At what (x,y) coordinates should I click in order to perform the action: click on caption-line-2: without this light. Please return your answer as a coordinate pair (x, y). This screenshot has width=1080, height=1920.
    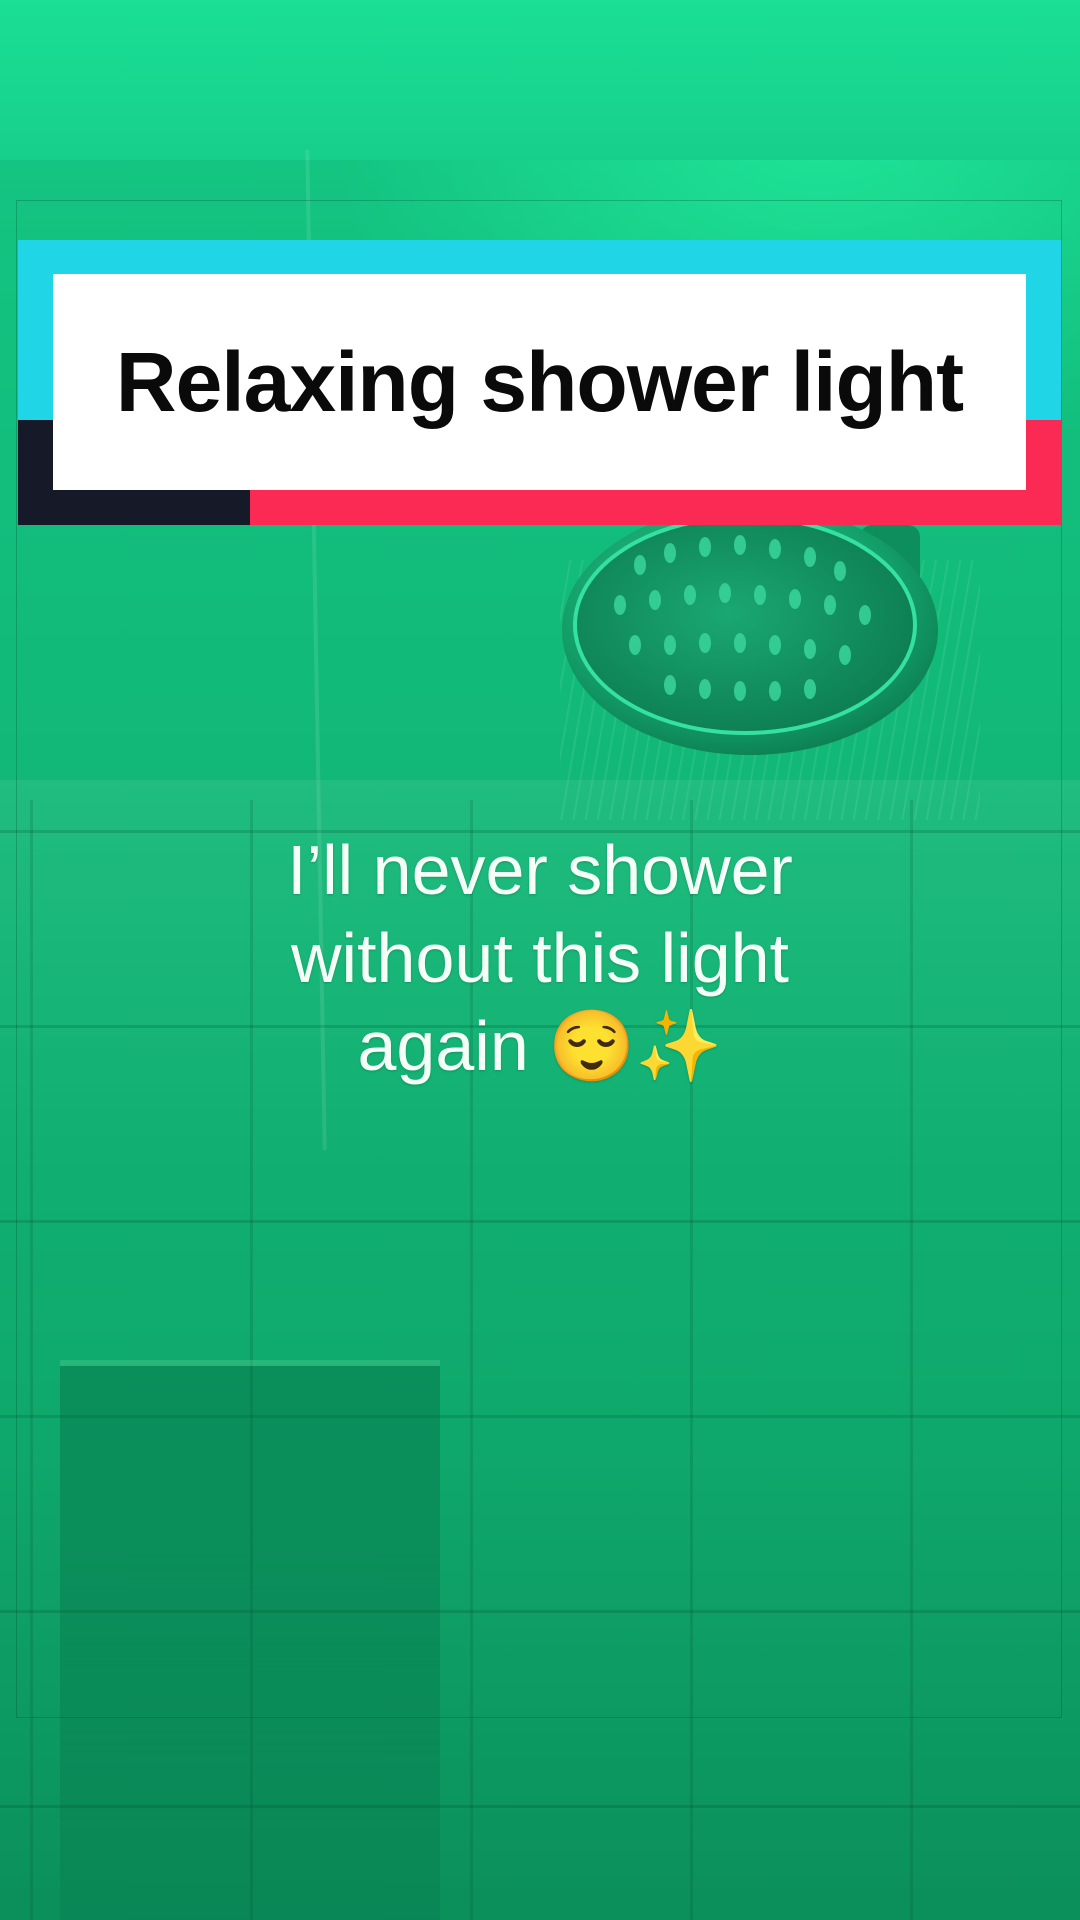
    Looking at the image, I should click on (540, 958).